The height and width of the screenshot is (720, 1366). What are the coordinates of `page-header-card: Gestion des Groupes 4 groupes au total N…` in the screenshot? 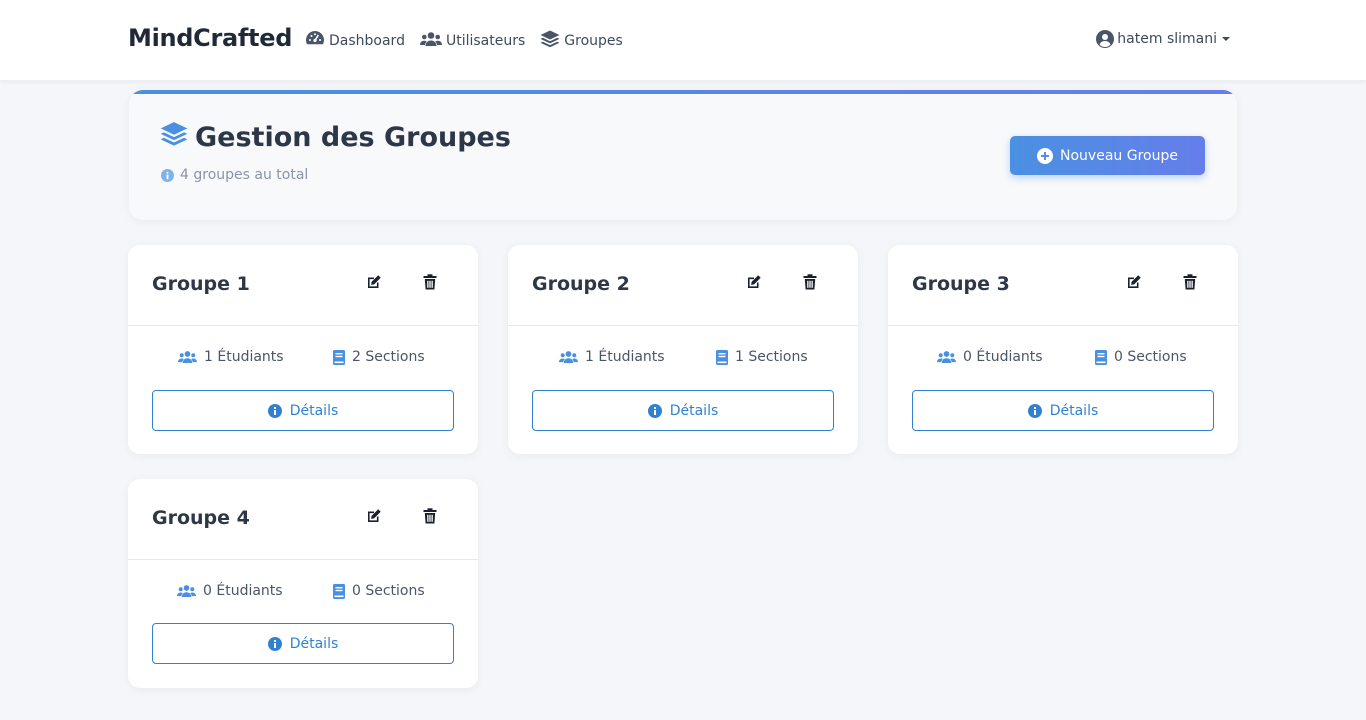 It's located at (683, 155).